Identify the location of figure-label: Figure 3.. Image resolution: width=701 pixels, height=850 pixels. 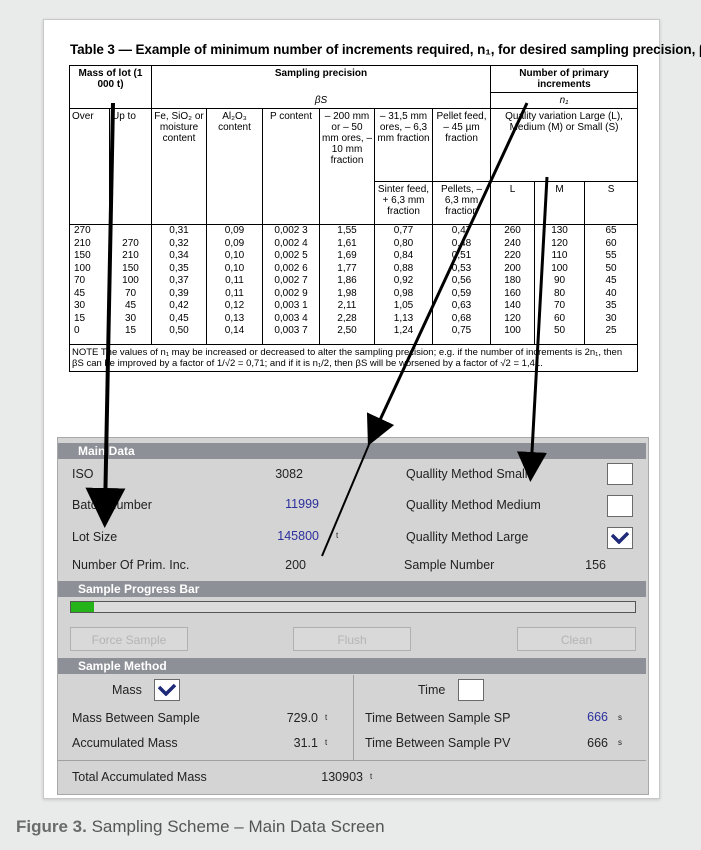
(51, 826).